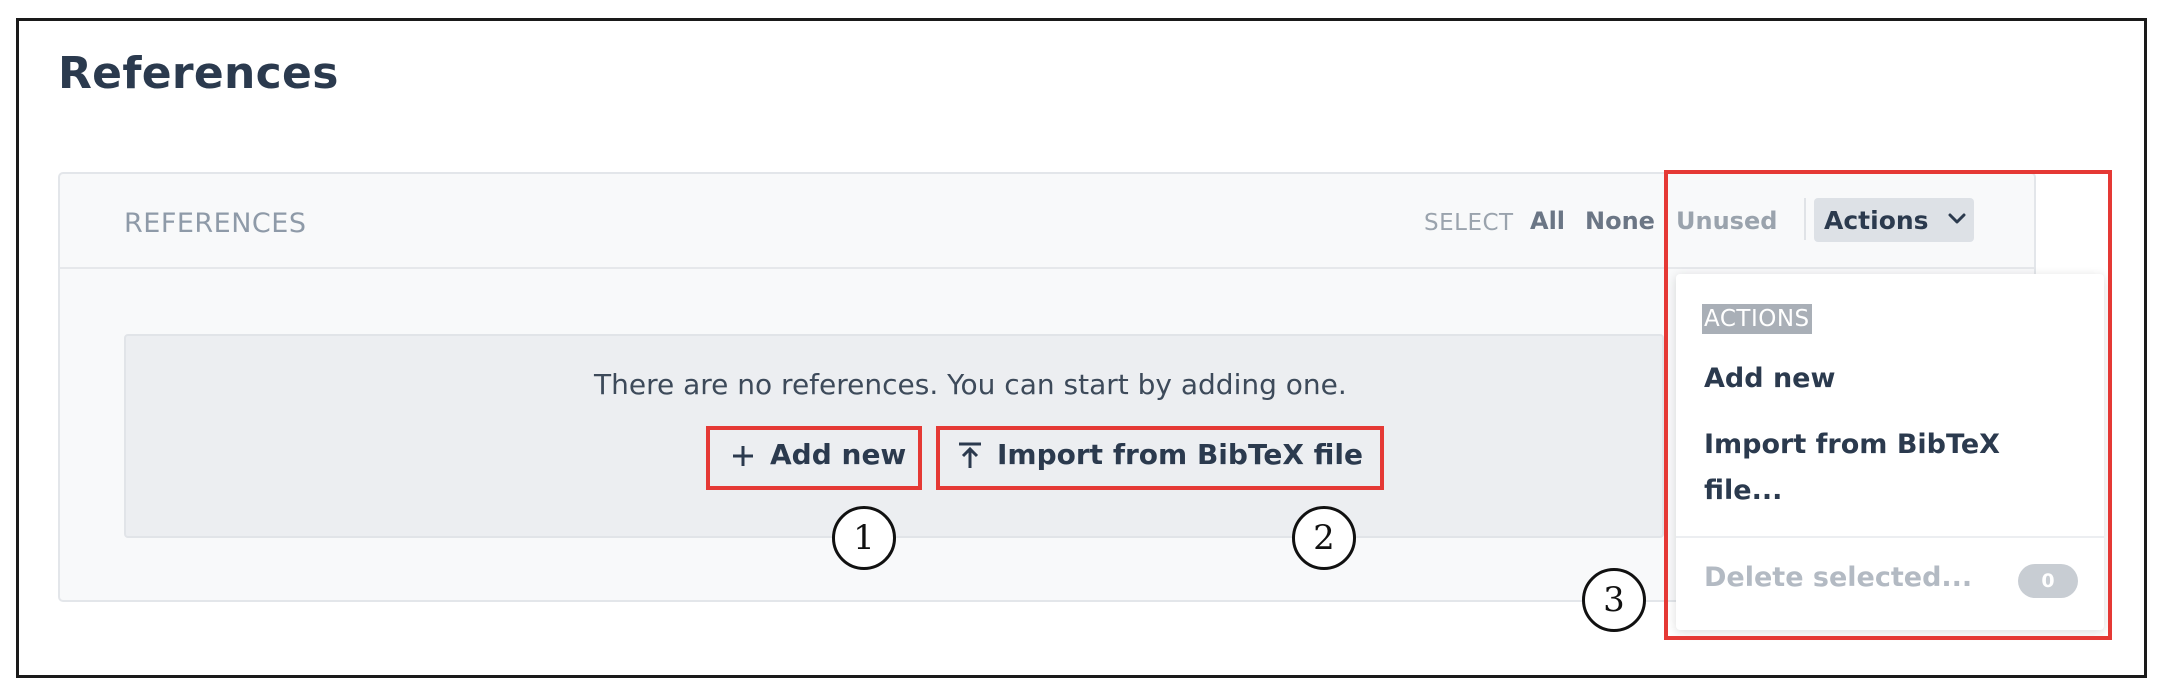  Describe the element at coordinates (1469, 223) in the screenshot. I see `select-label: SELECT` at that location.